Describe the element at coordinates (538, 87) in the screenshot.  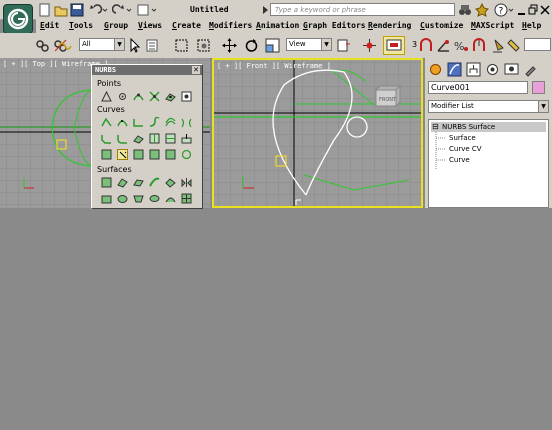
I see `object-color-swatch` at that location.